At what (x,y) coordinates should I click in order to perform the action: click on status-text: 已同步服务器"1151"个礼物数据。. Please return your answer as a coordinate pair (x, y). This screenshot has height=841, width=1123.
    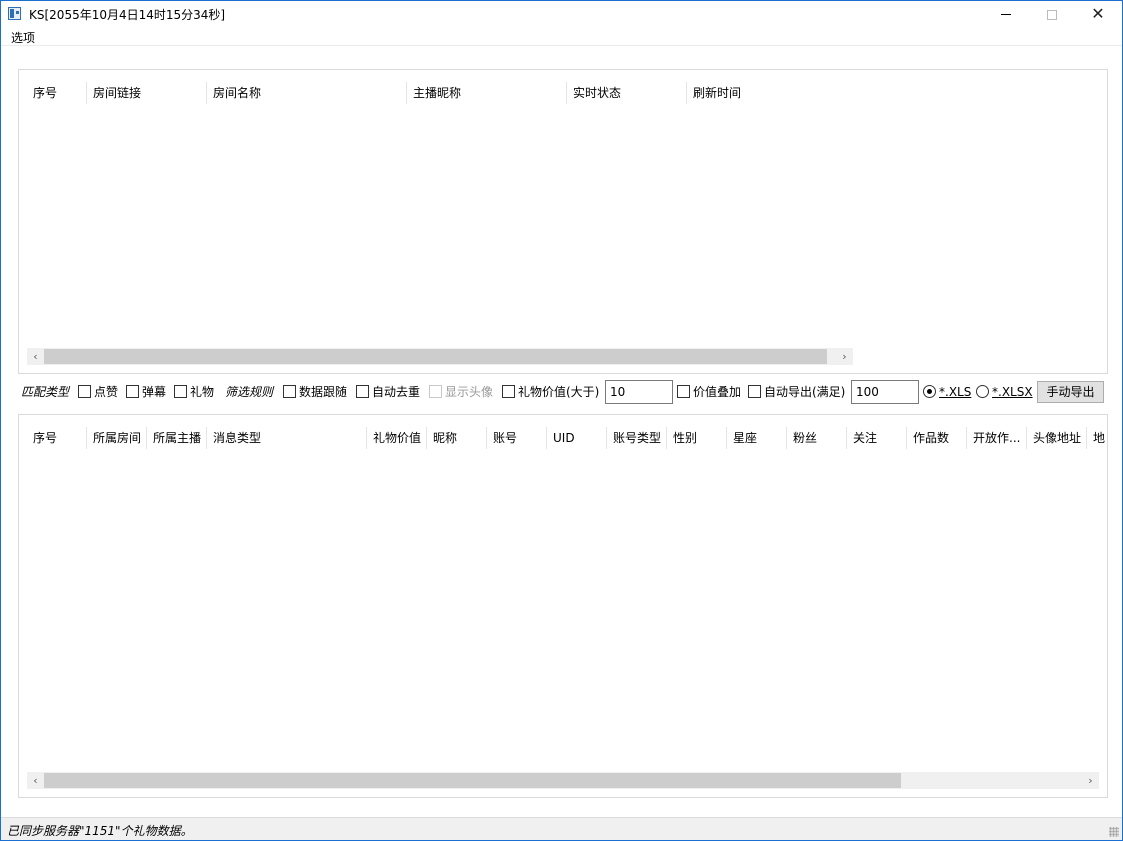
    Looking at the image, I should click on (100, 831).